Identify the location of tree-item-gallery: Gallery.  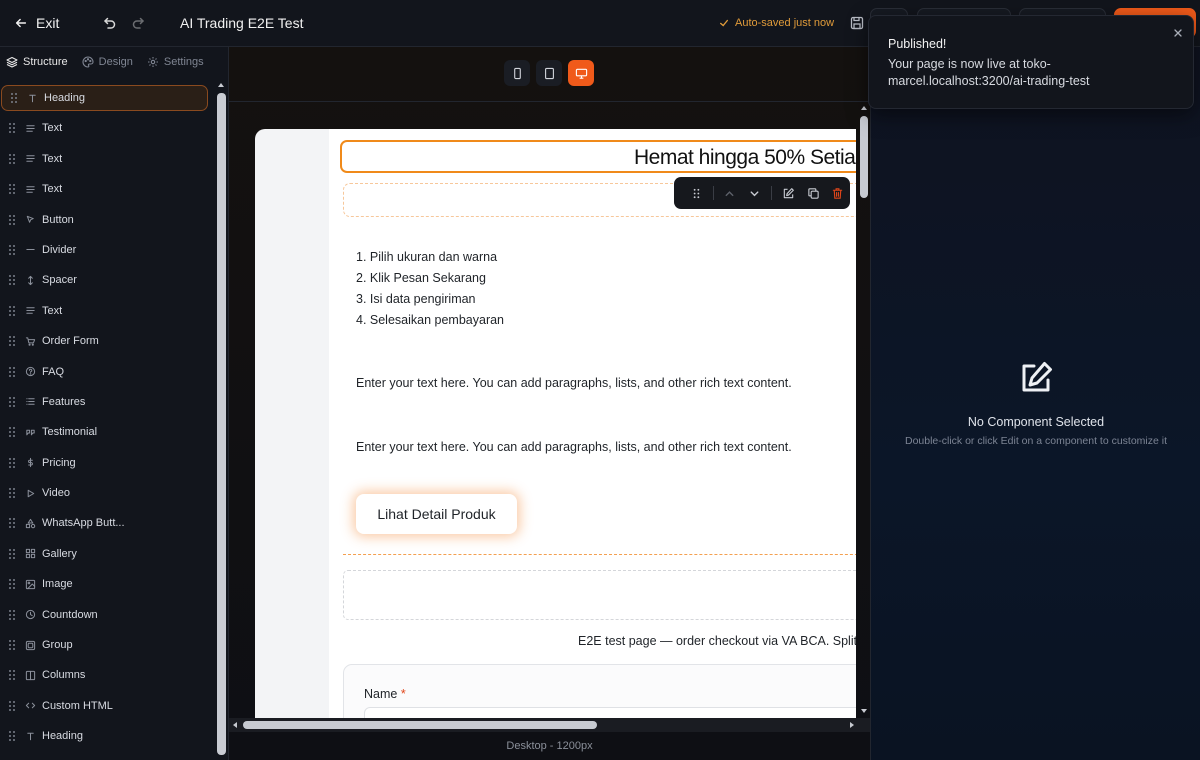
(106, 554).